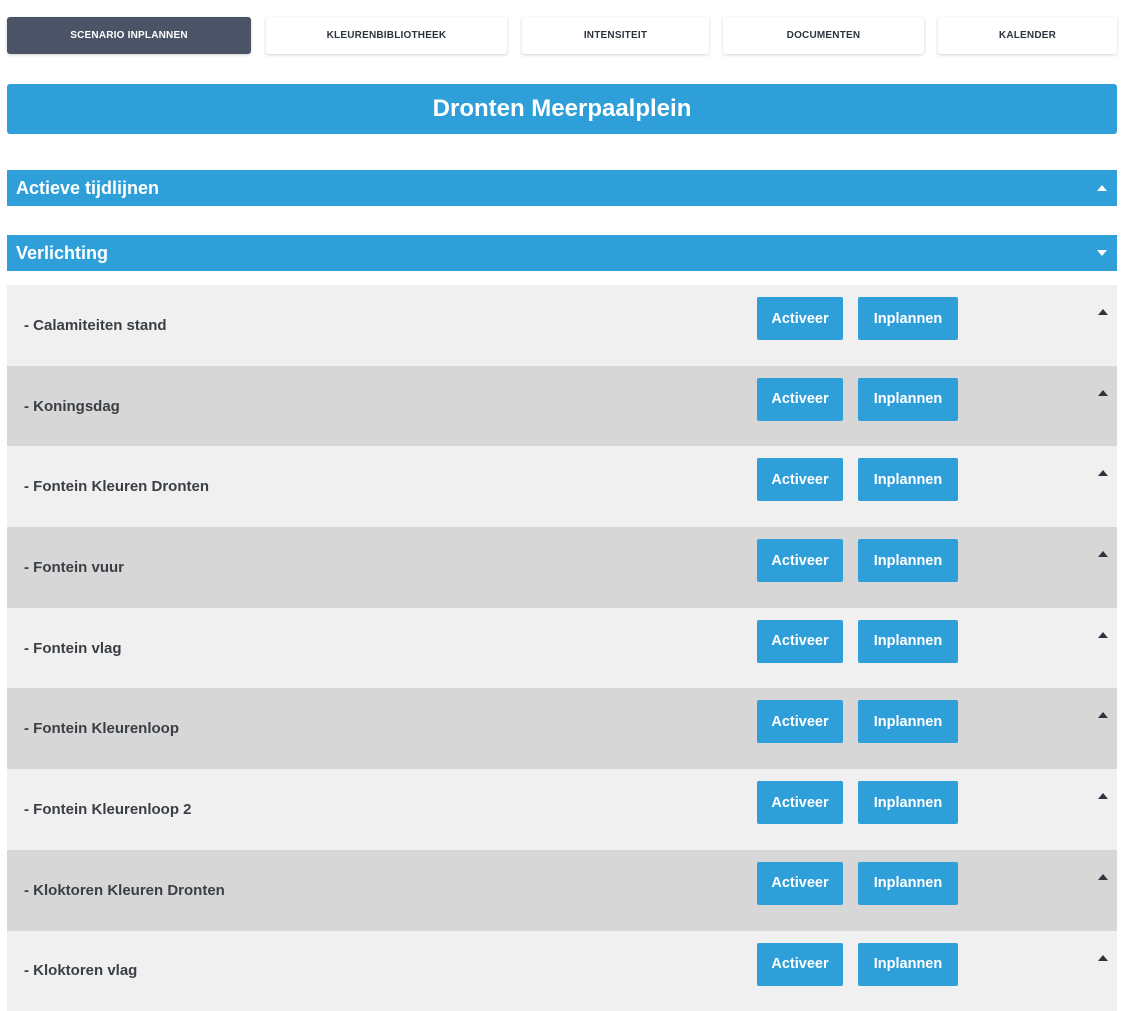 This screenshot has height=1011, width=1123. What do you see at coordinates (1027, 35) in the screenshot?
I see `tab-kalender: KALENDER` at bounding box center [1027, 35].